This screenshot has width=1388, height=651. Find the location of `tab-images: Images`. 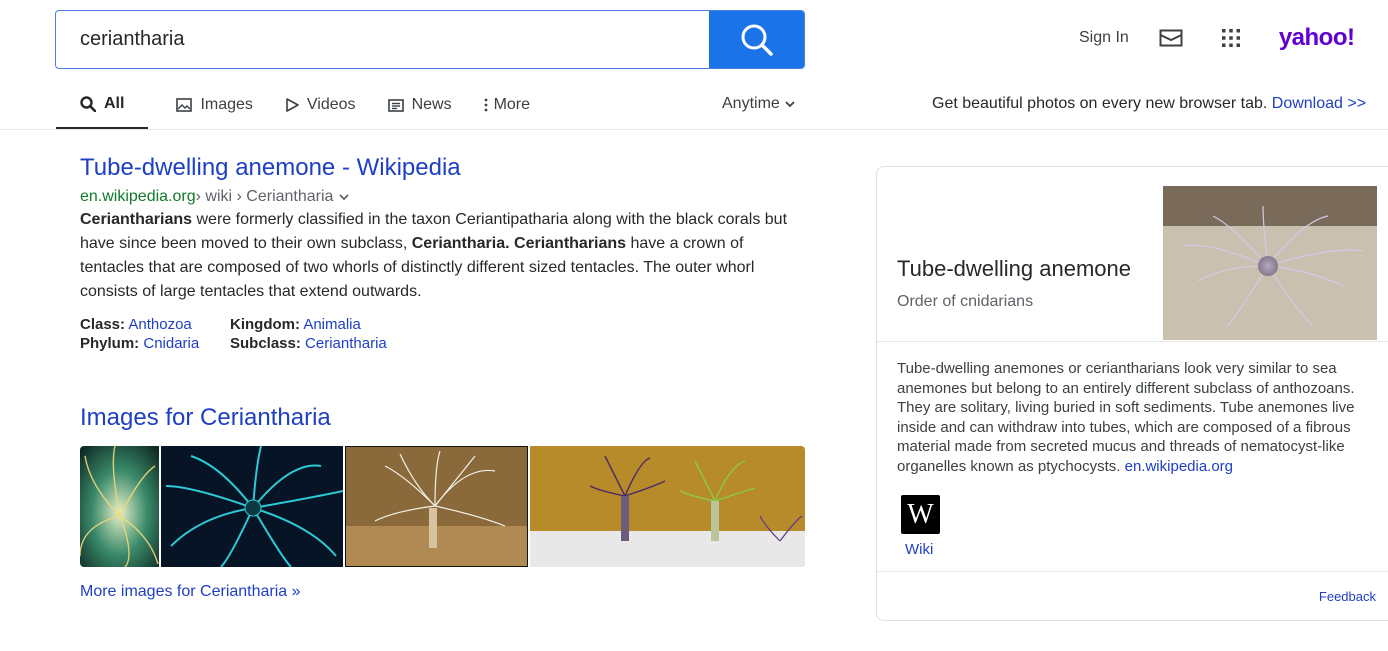

tab-images: Images is located at coordinates (214, 105).